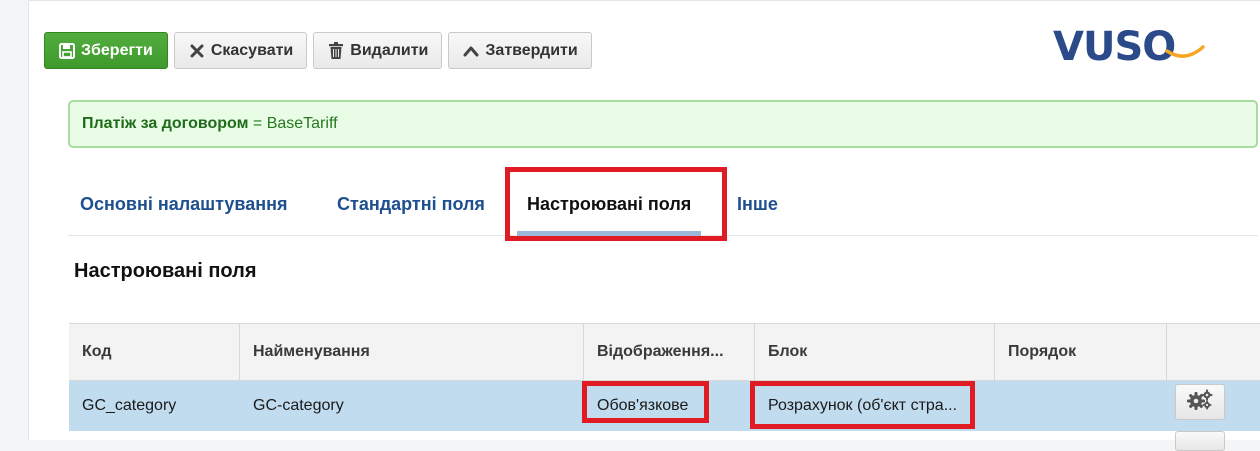 This screenshot has height=451, width=1260. What do you see at coordinates (165, 271) in the screenshot?
I see `section-title: Настроювані поля` at bounding box center [165, 271].